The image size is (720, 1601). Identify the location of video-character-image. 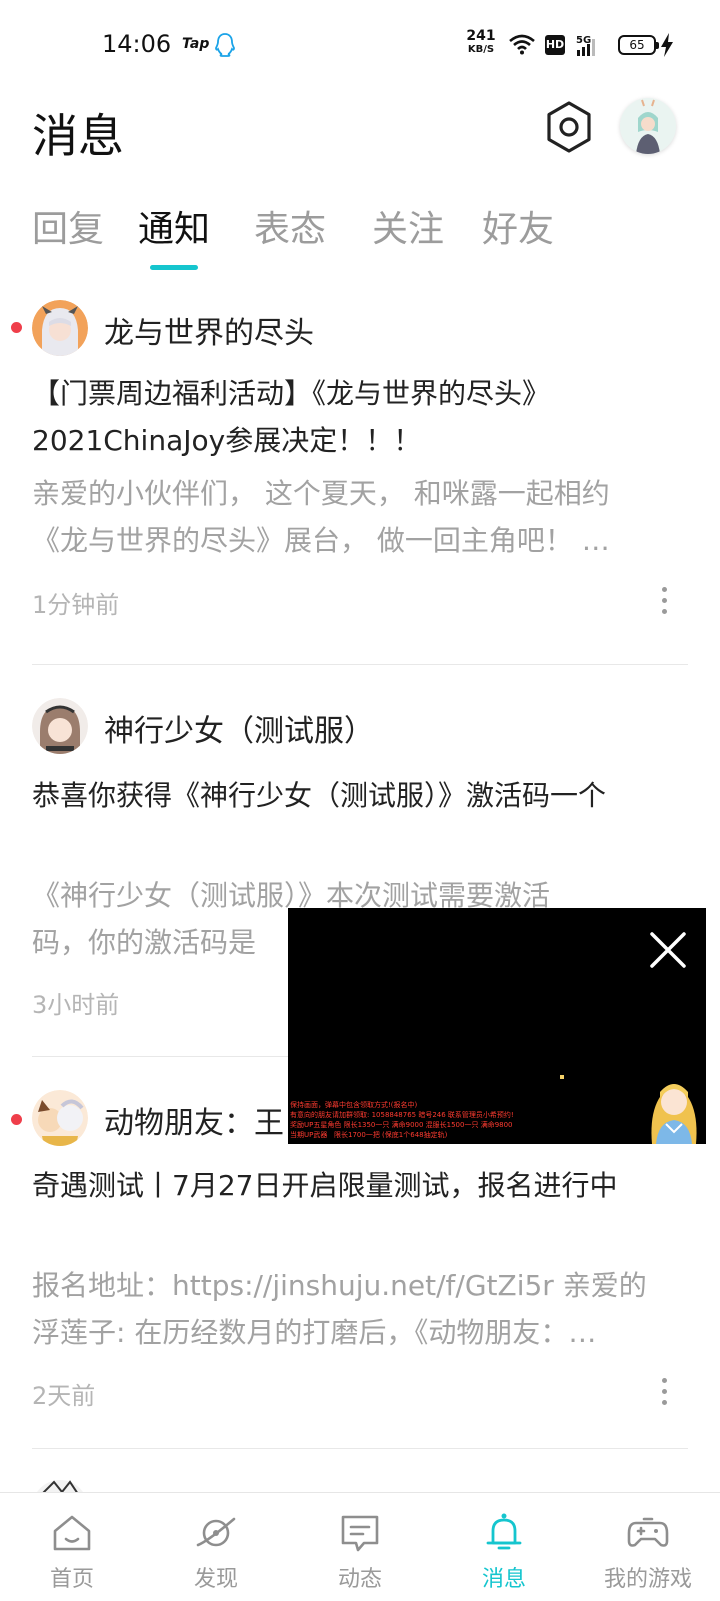
(674, 1114).